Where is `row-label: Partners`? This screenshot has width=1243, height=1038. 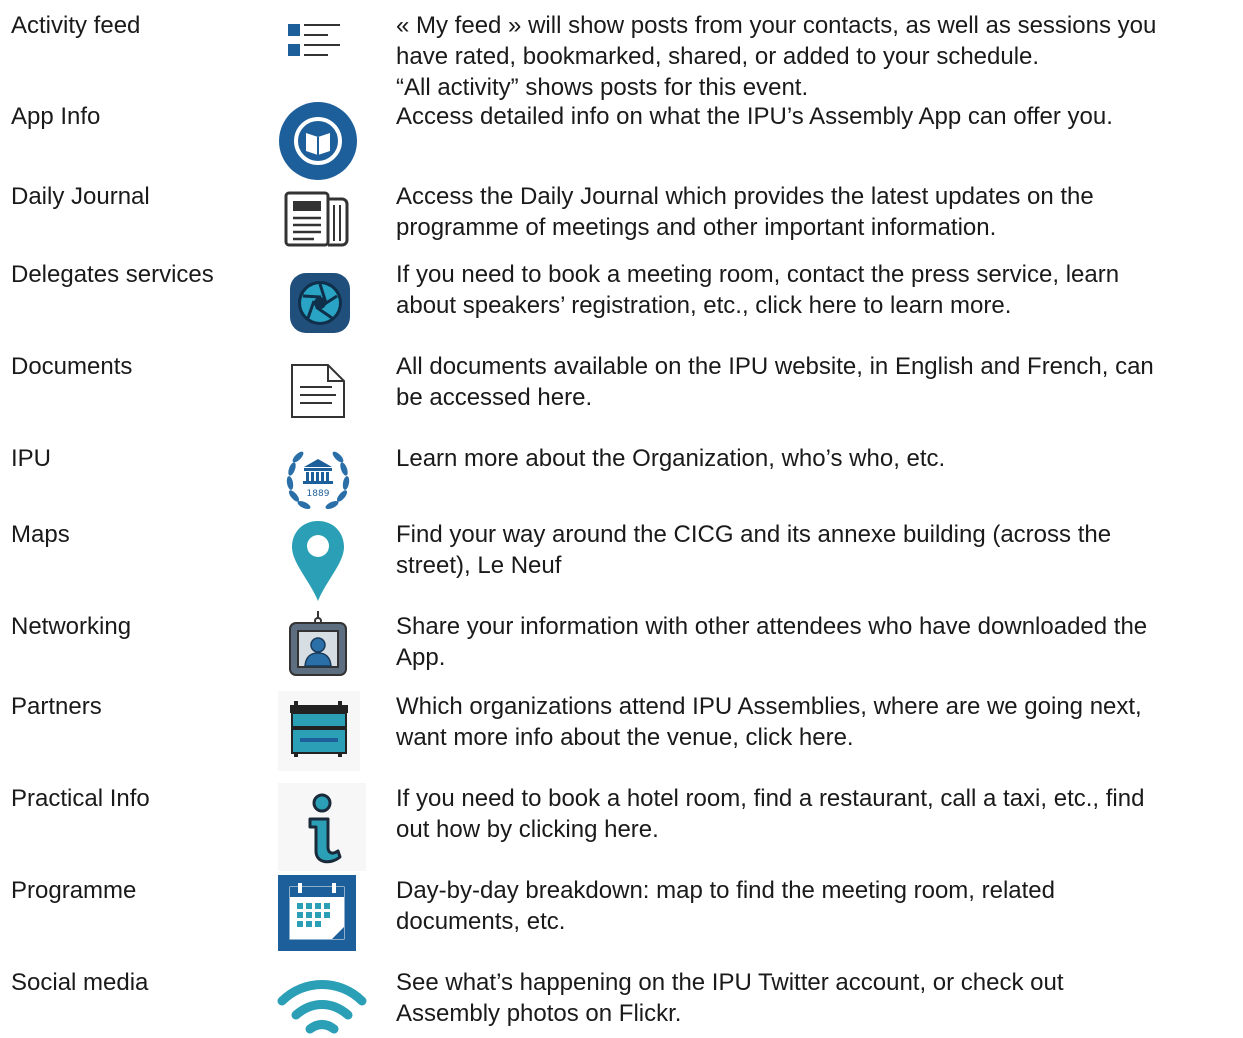 row-label: Partners is located at coordinates (56, 706).